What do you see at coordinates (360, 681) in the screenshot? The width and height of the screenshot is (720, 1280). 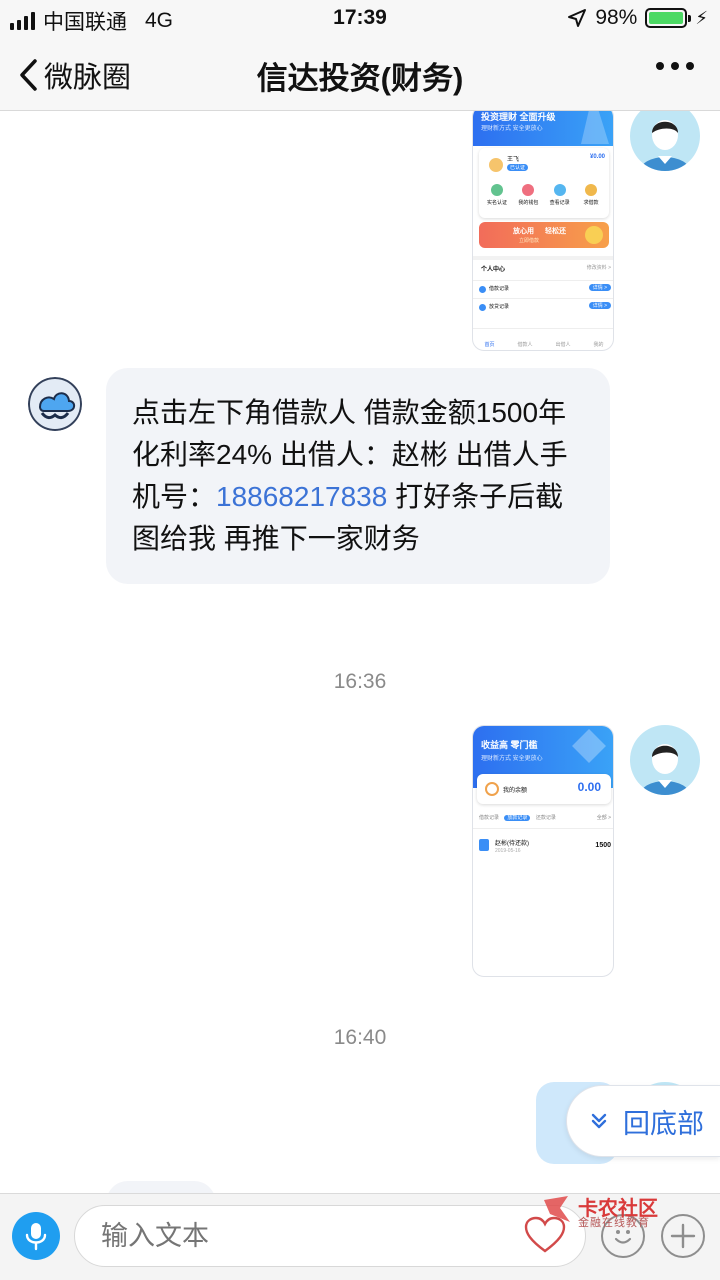 I see `timestamp: 16:36` at bounding box center [360, 681].